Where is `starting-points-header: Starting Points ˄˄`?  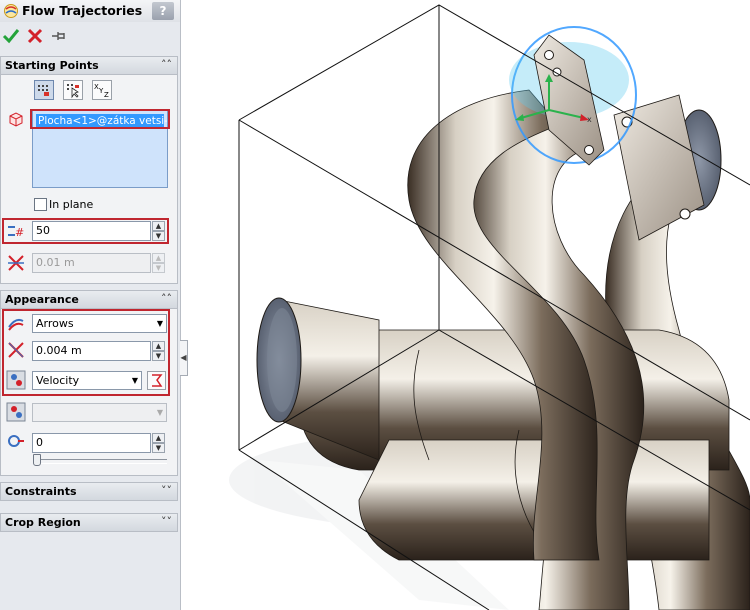
starting-points-header: Starting Points ˄˄ is located at coordinates (89, 66).